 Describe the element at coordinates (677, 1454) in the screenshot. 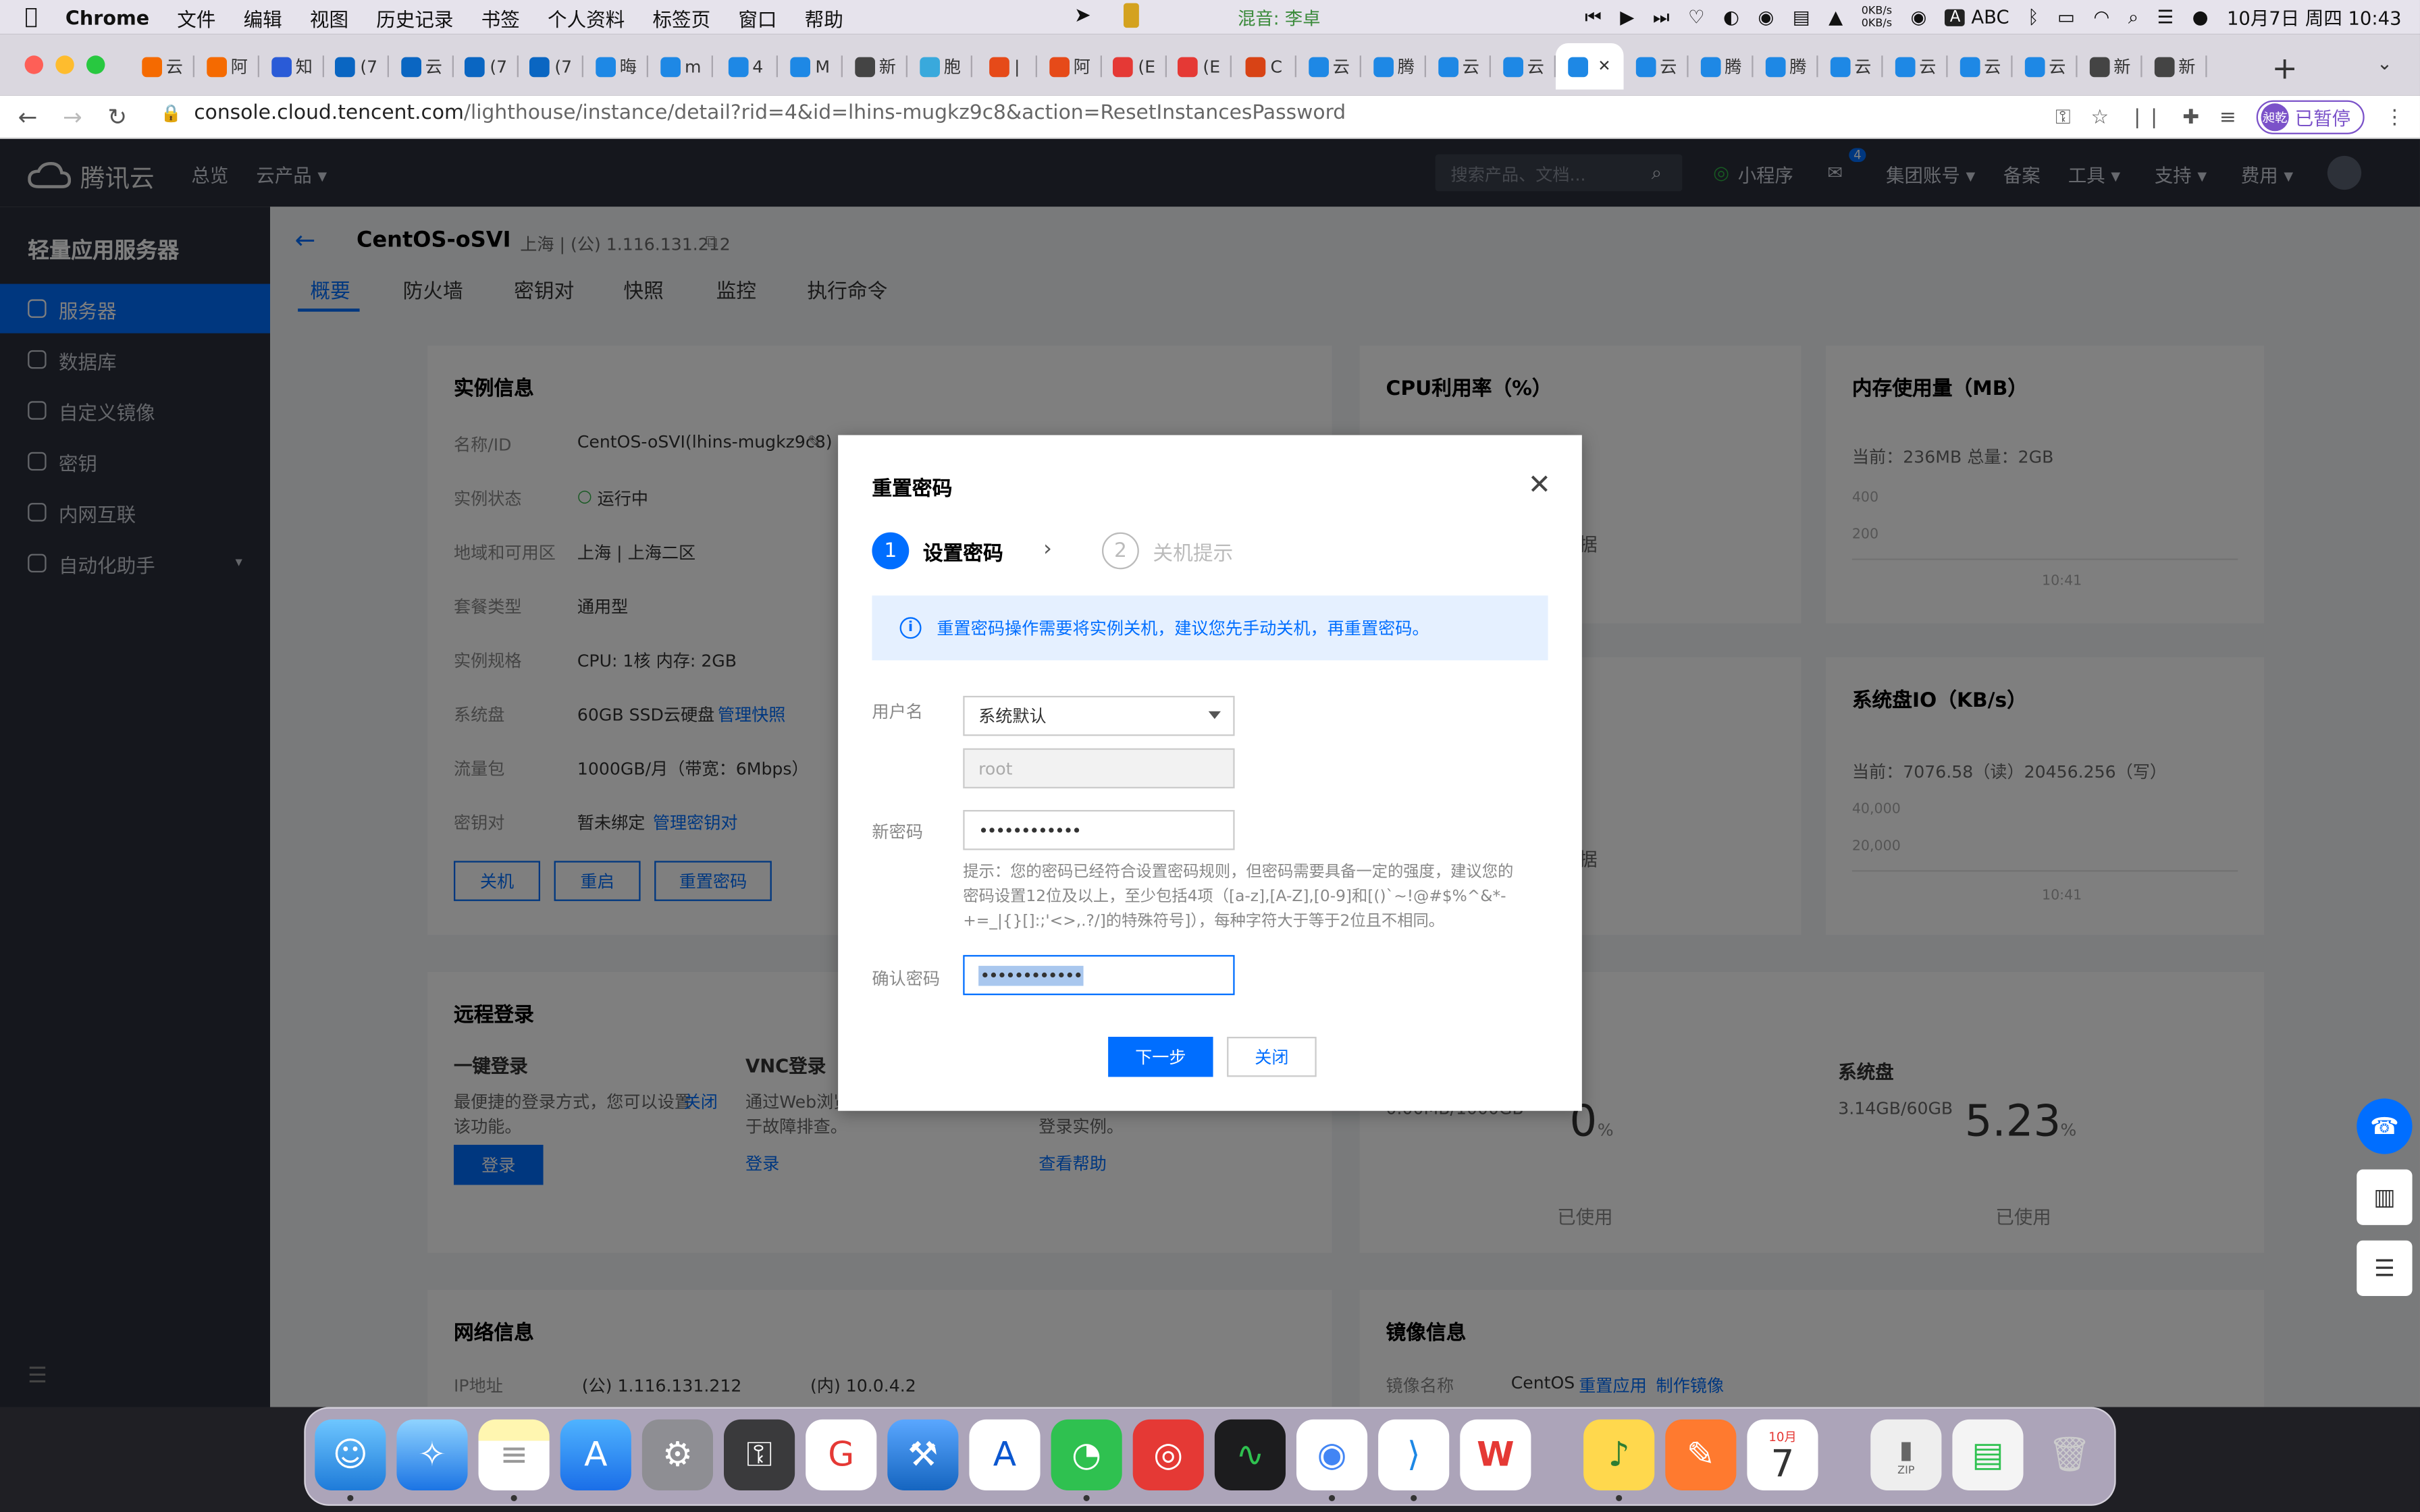

I see `system-preferences-icon: ⚙` at that location.